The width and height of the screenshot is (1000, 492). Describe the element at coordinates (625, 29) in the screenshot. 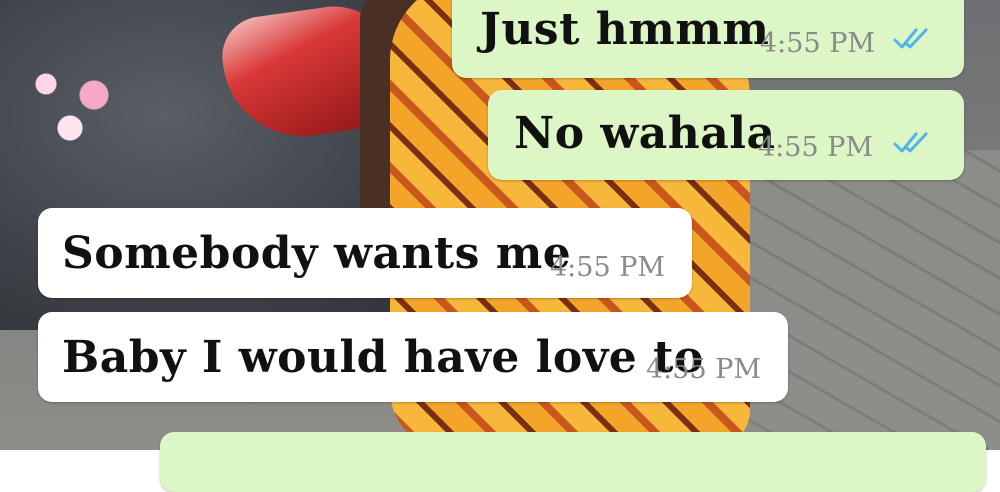

I see `message-text: Just hmmm` at that location.